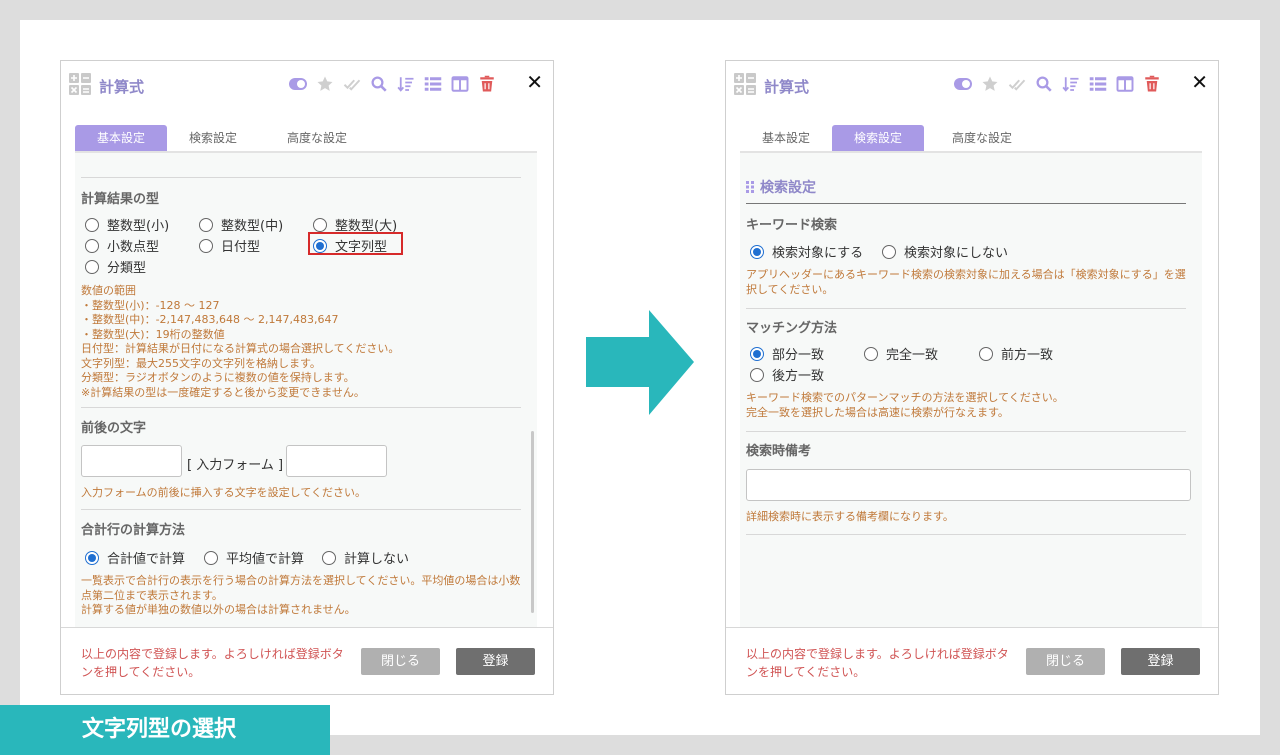 Image resolution: width=1280 pixels, height=755 pixels. Describe the element at coordinates (1016, 353) in the screenshot. I see `radio-prefix-match: 前方一致` at that location.